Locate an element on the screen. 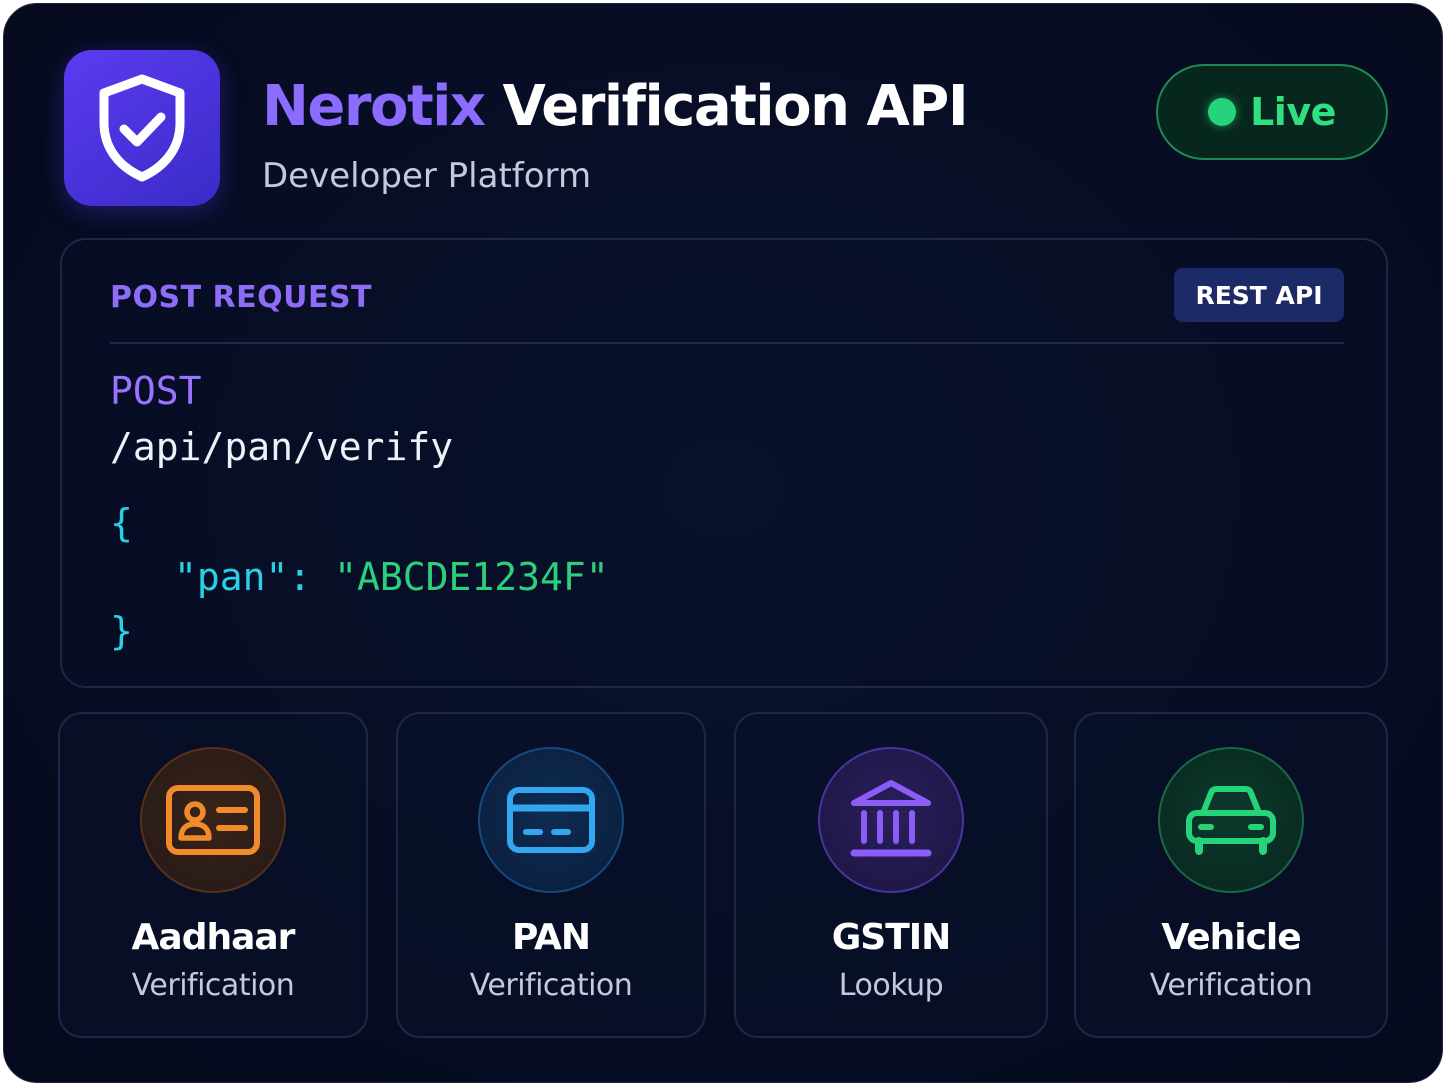 The height and width of the screenshot is (1086, 1448). rest-api-badge: REST API is located at coordinates (1259, 295).